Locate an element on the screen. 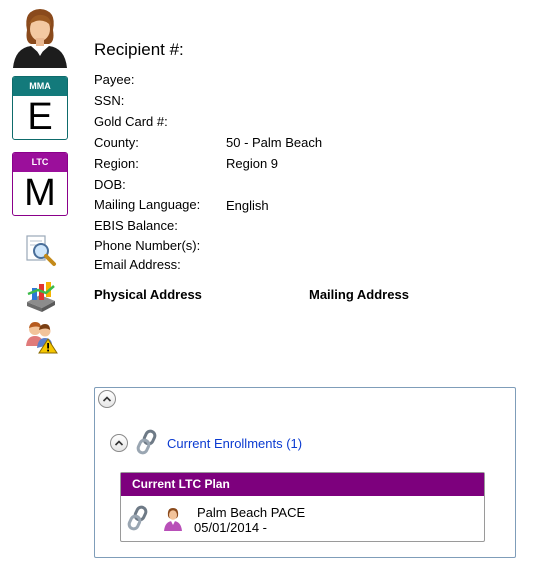 This screenshot has width=538, height=566. phone-numbers-label: Phone Number(s): is located at coordinates (147, 245).